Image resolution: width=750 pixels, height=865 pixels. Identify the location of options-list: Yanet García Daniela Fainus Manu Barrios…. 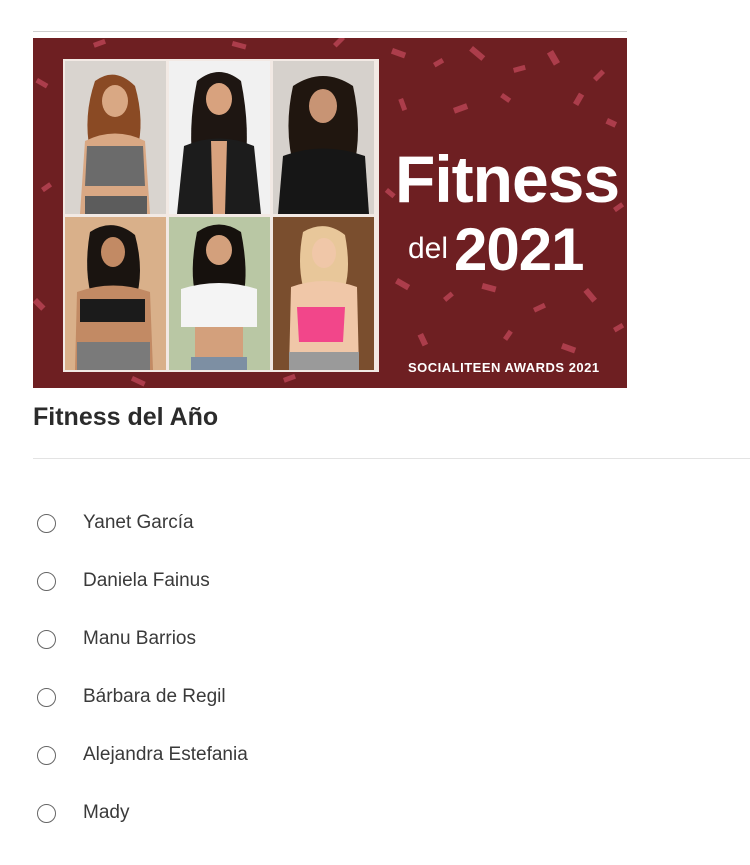
(142, 668).